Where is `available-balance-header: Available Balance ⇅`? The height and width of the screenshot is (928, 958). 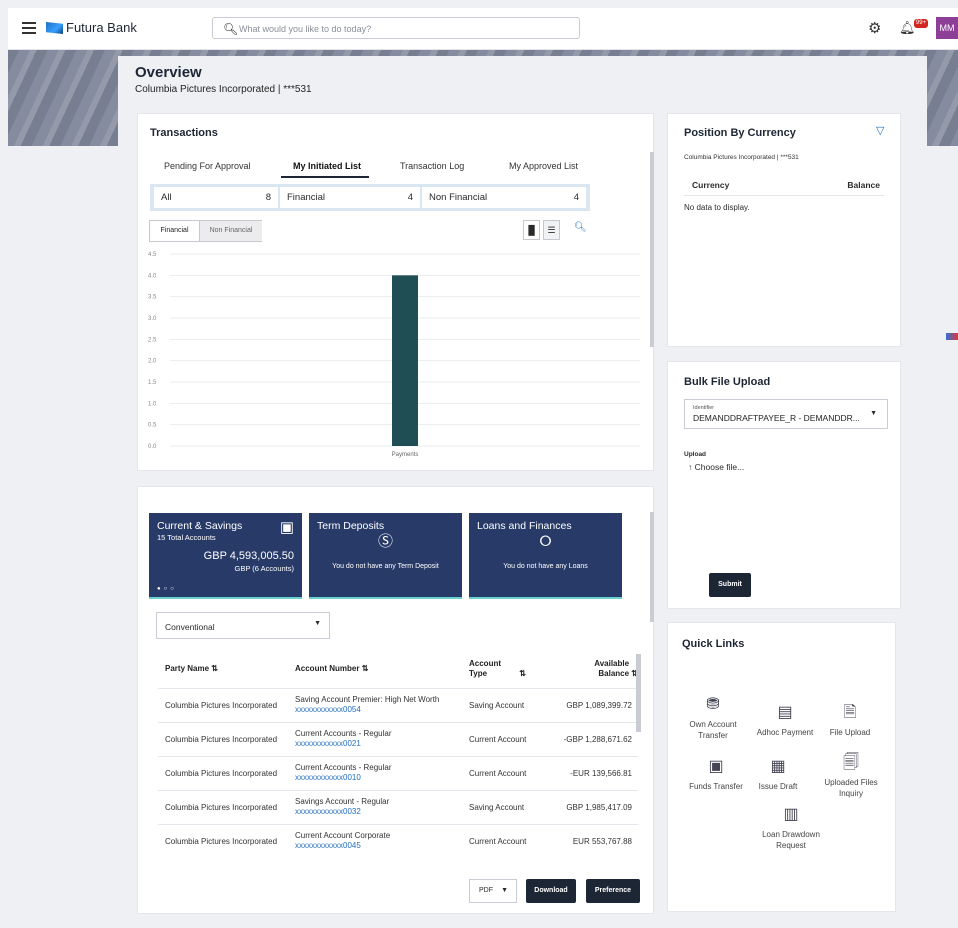 available-balance-header: Available Balance ⇅ is located at coordinates (596, 669).